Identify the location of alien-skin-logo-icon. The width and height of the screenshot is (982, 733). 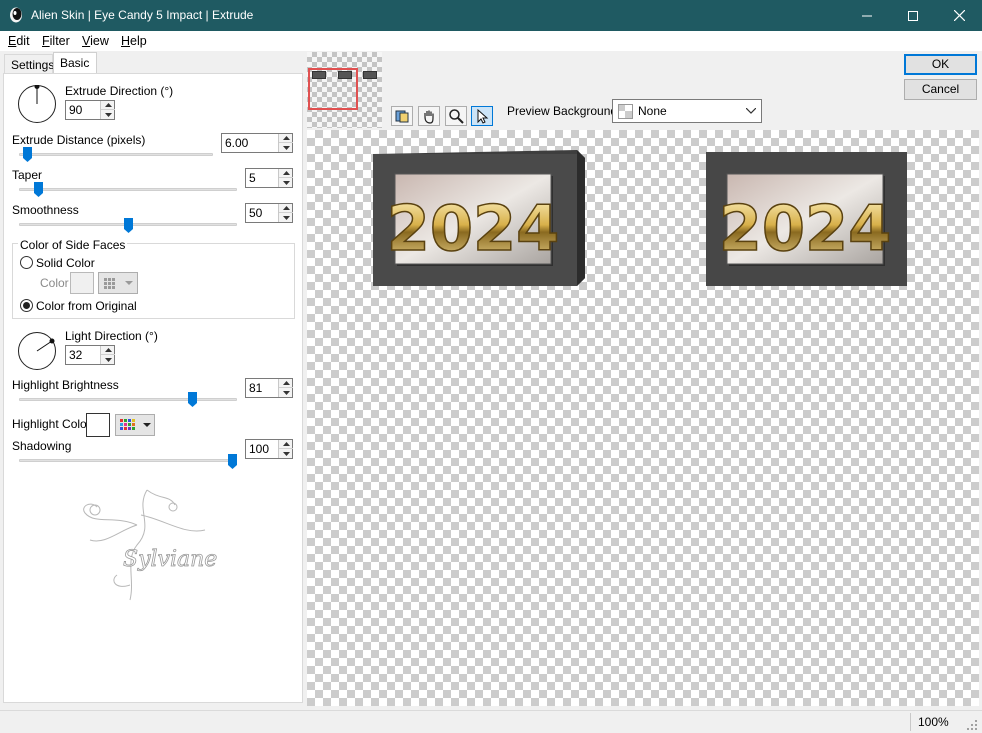
(16, 15).